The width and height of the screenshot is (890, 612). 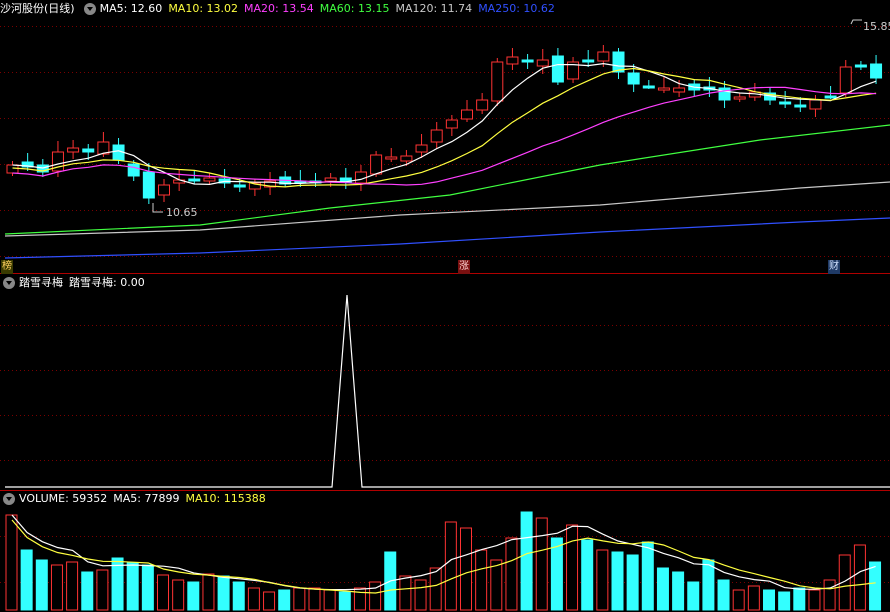 What do you see at coordinates (131, 8) in the screenshot?
I see `ma-label-0: MA5: 12.60` at bounding box center [131, 8].